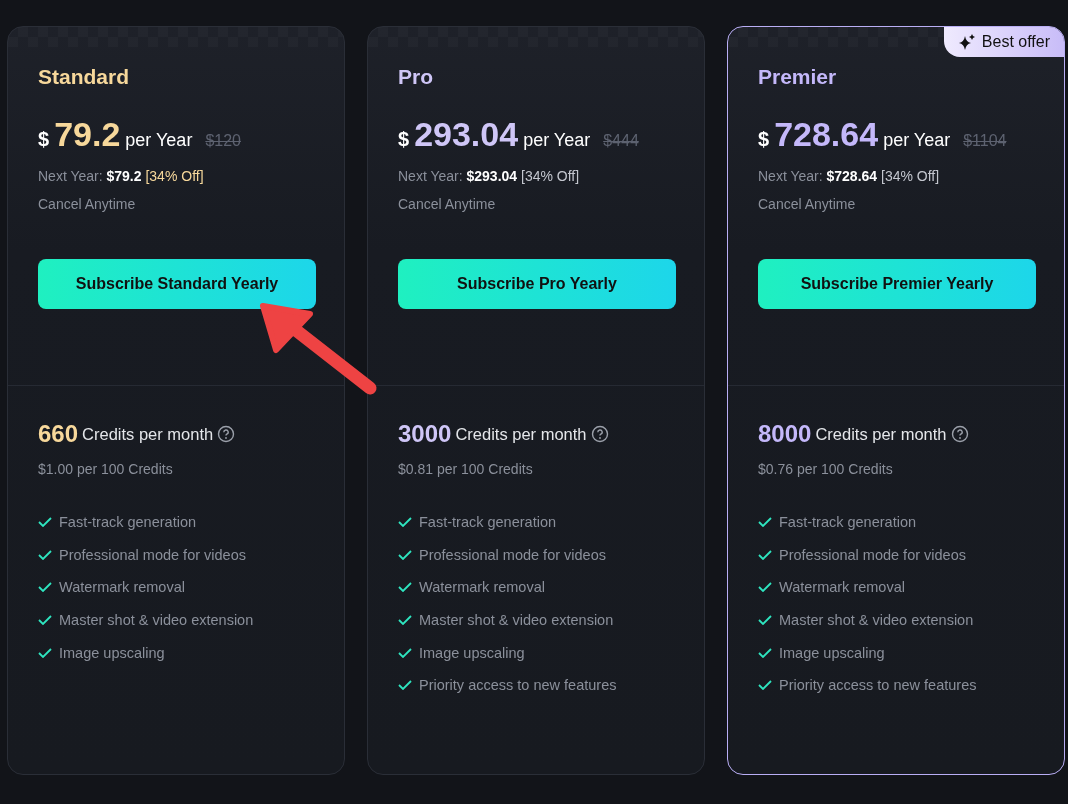  I want to click on credit-rate: $0.76 per 100 Credits, so click(825, 469).